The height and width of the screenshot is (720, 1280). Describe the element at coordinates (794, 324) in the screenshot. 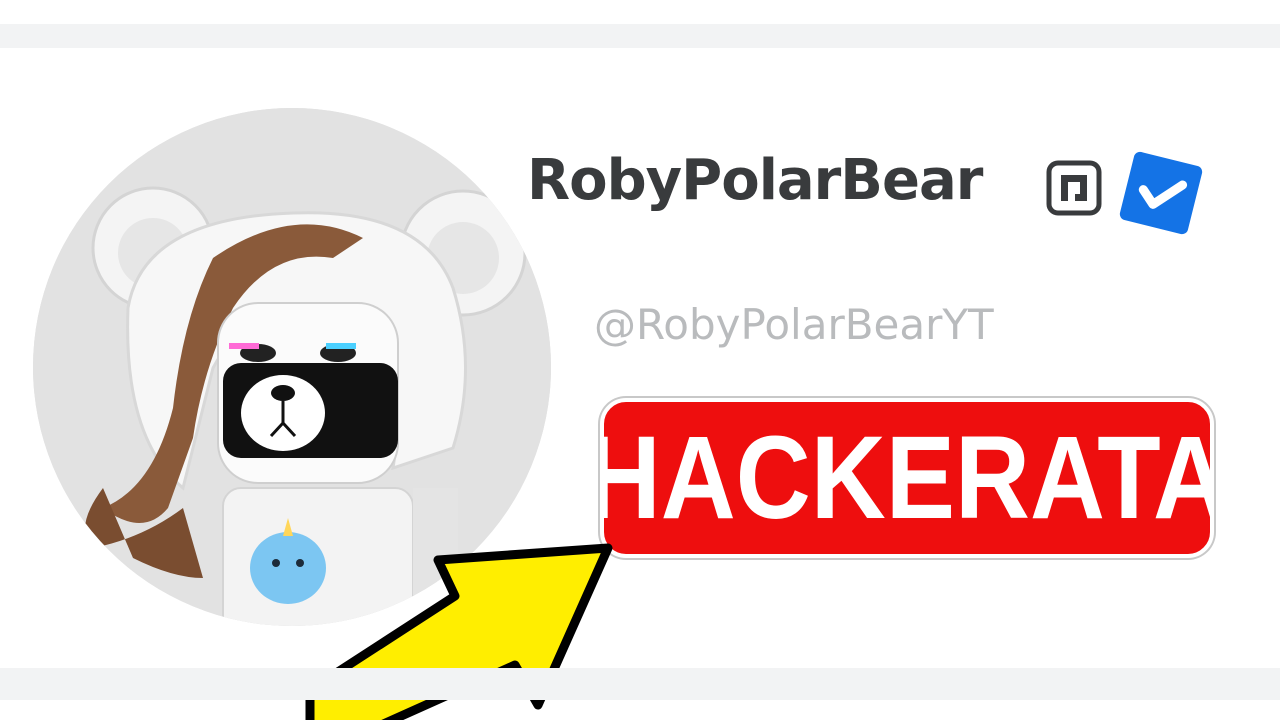

I see `username: @RobyPolarBearYT` at that location.